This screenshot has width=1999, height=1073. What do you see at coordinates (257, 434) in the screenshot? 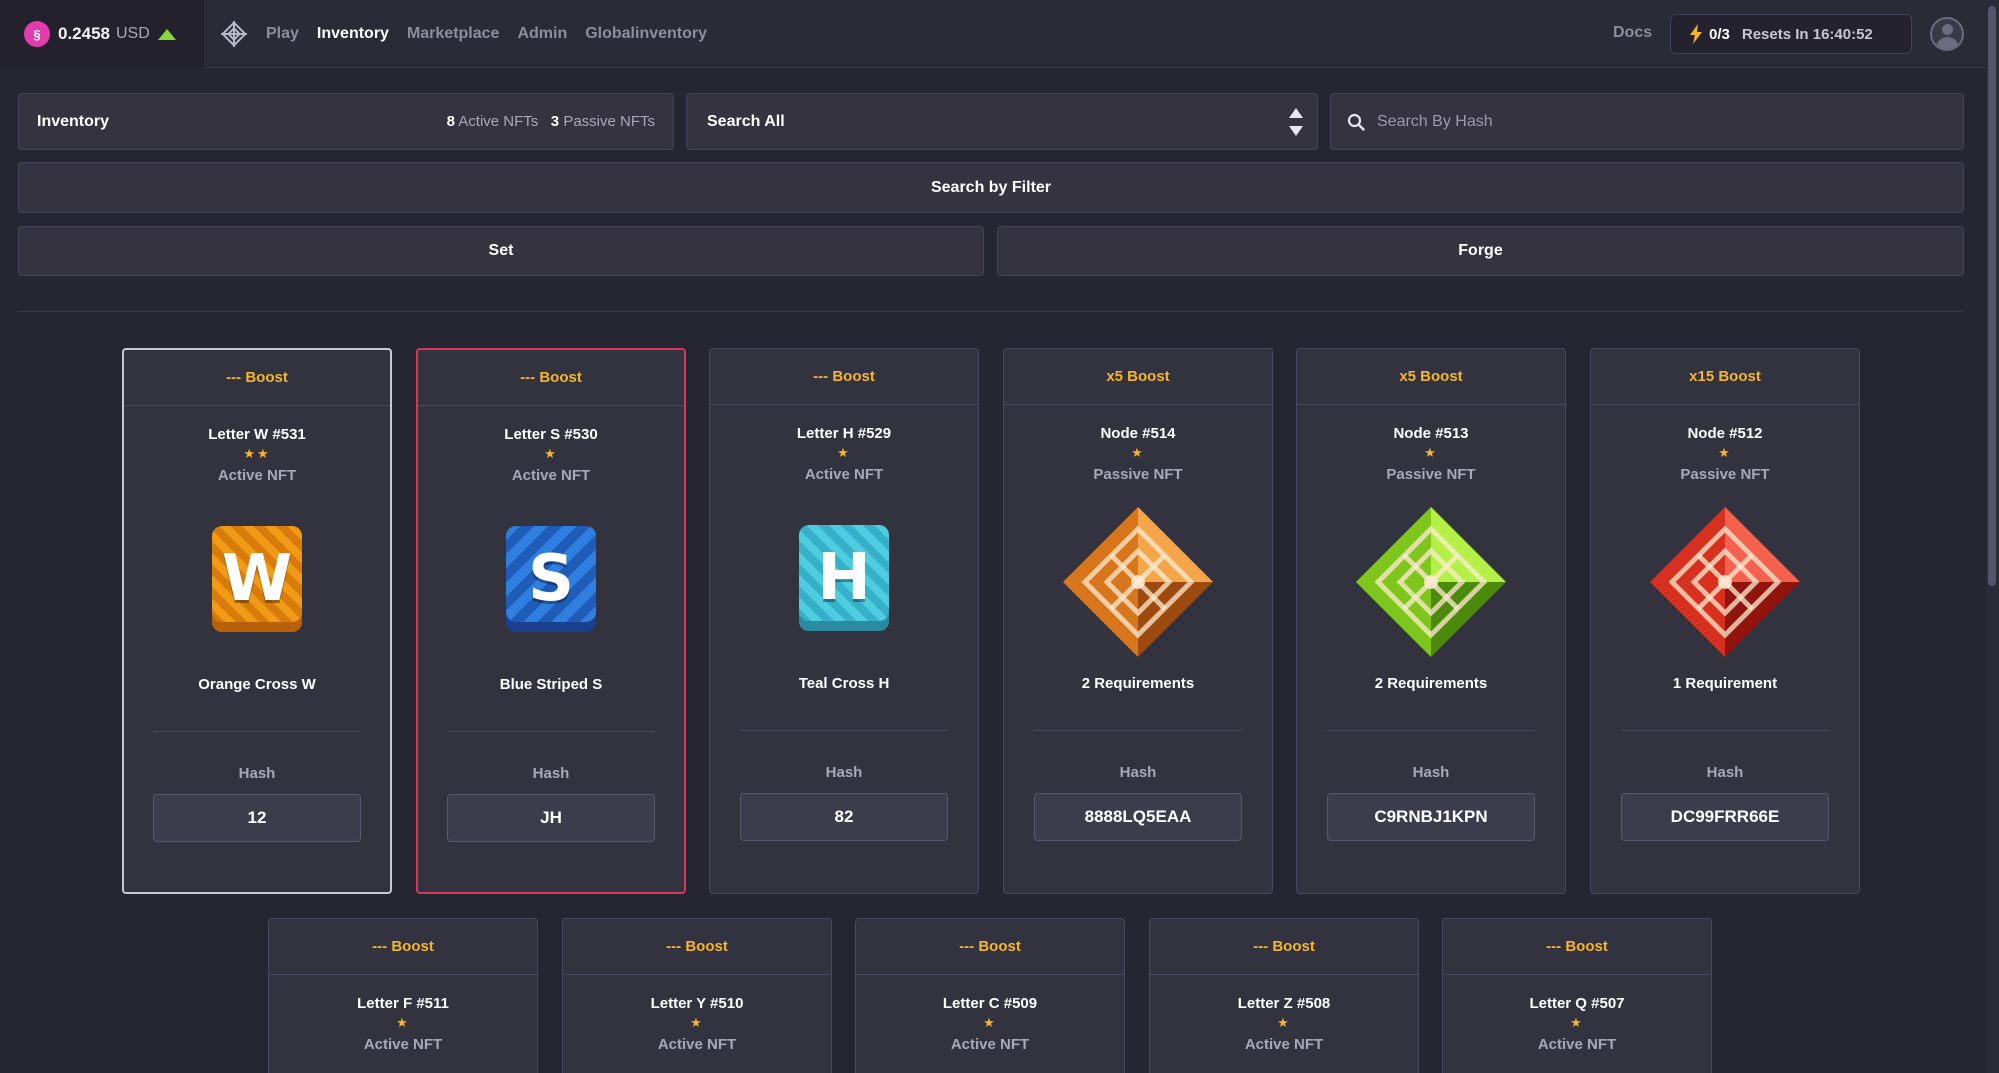
I see `card-title: Letter W #531` at bounding box center [257, 434].